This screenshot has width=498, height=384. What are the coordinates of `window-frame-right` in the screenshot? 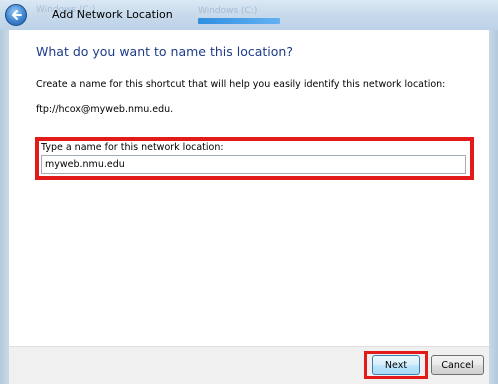 It's located at (493, 207).